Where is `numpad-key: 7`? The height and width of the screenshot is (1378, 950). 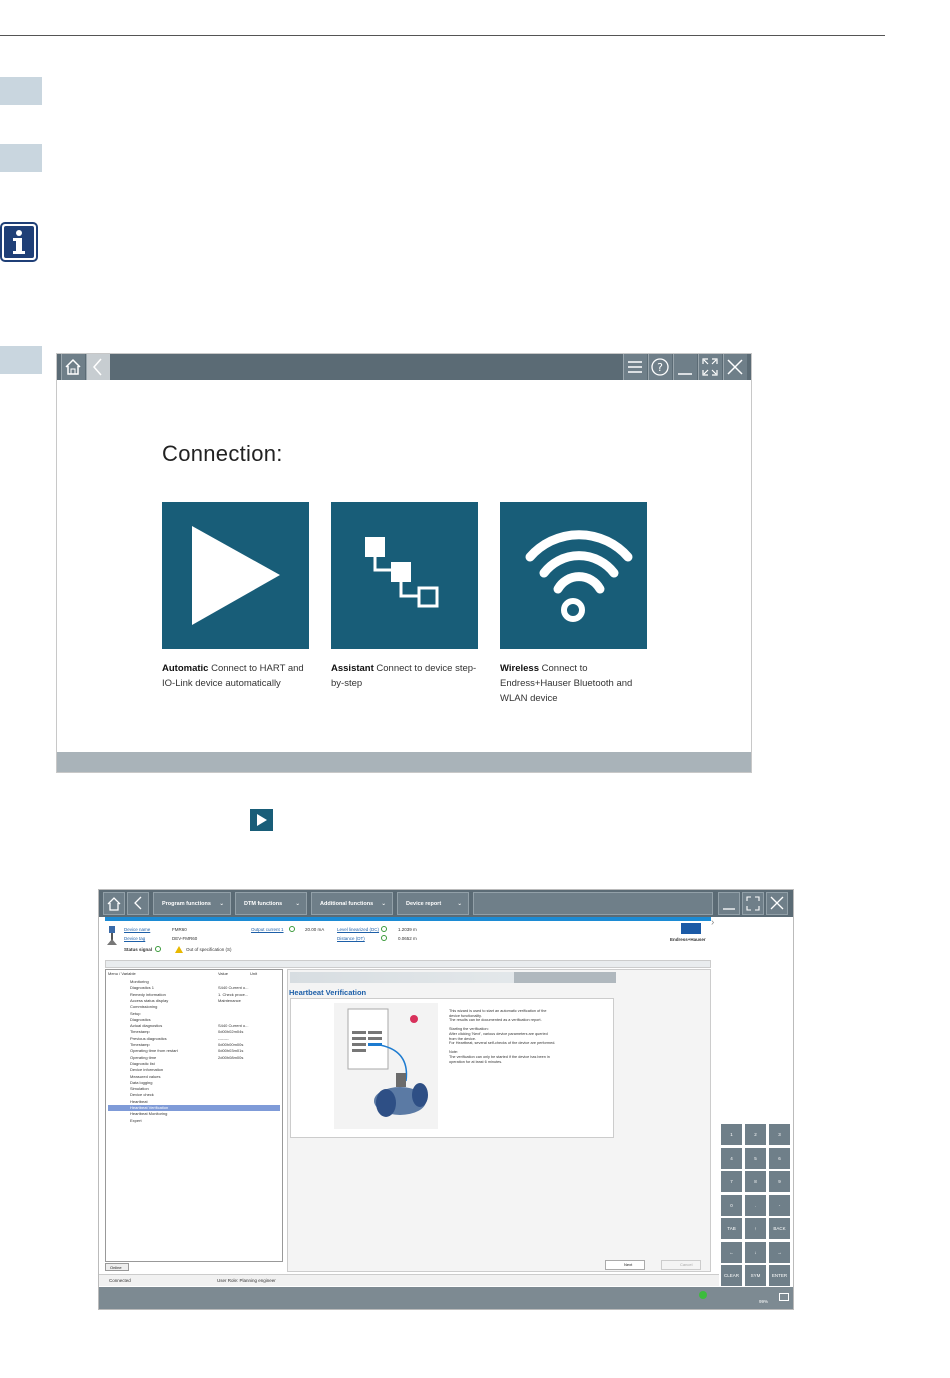
numpad-key: 7 is located at coordinates (731, 1181).